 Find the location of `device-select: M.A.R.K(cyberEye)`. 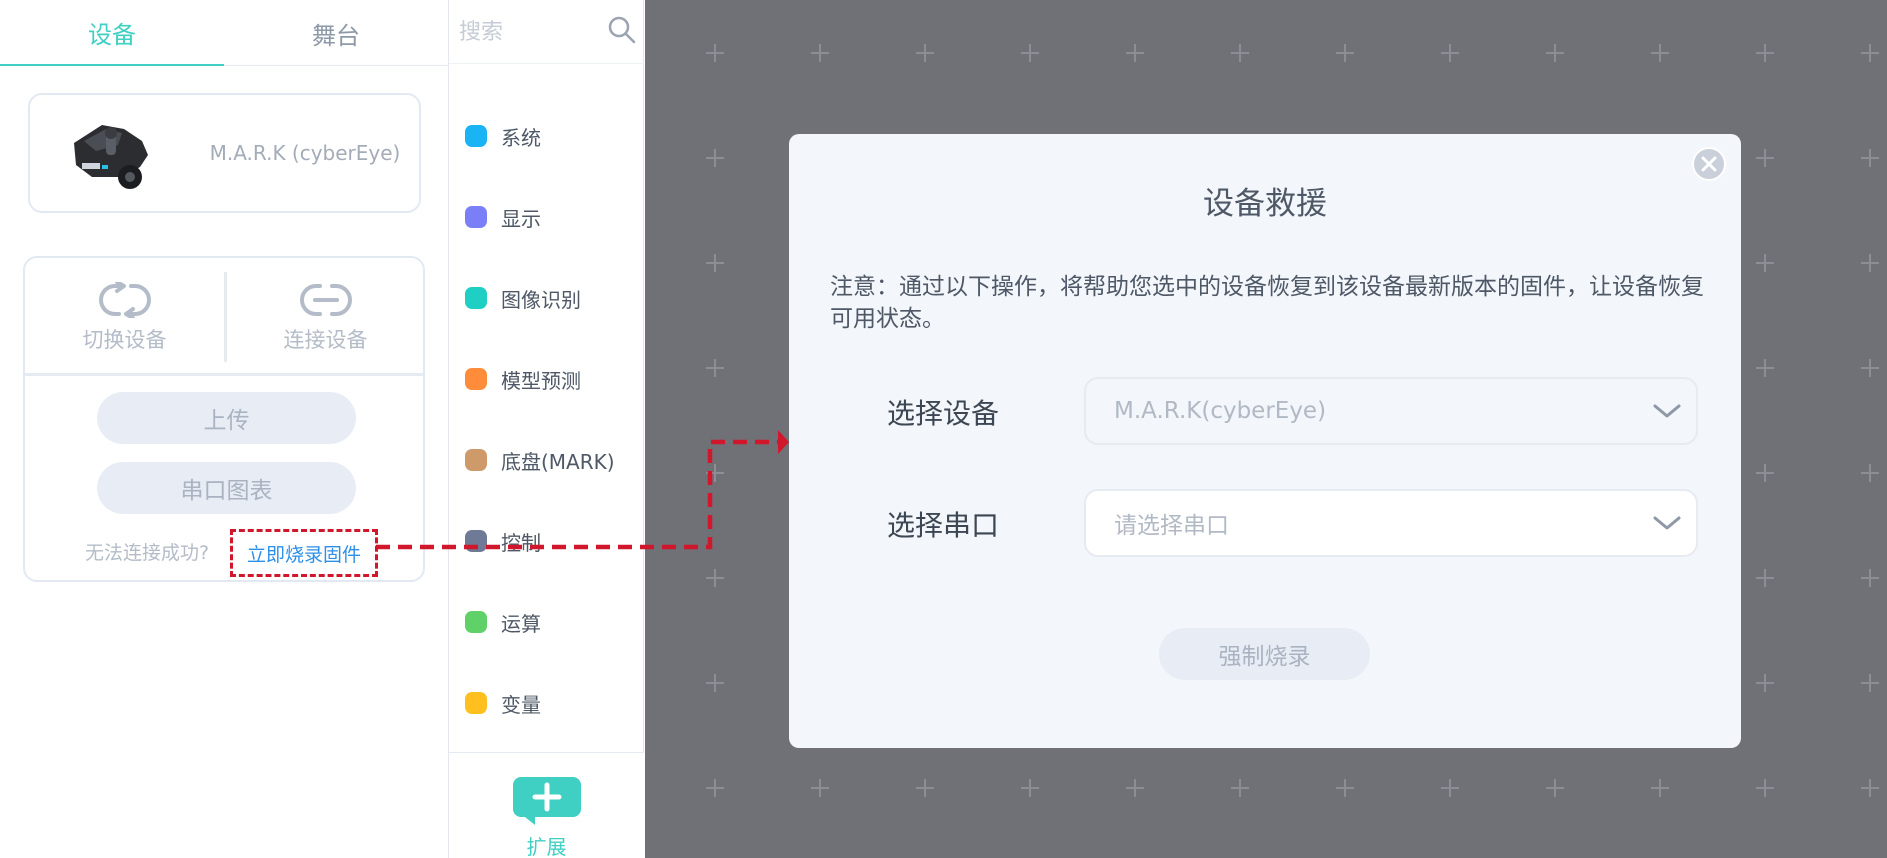

device-select: M.A.R.K(cyberEye) is located at coordinates (1391, 411).